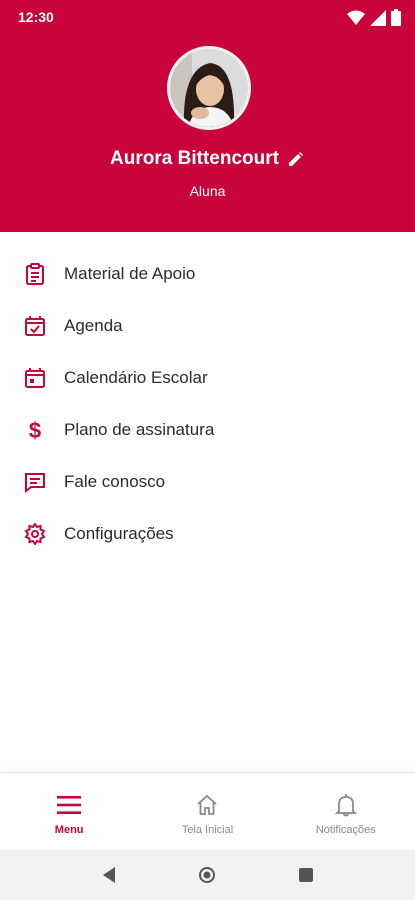 The height and width of the screenshot is (900, 415). What do you see at coordinates (115, 481) in the screenshot?
I see `menu-item-label: Fale conosco` at bounding box center [115, 481].